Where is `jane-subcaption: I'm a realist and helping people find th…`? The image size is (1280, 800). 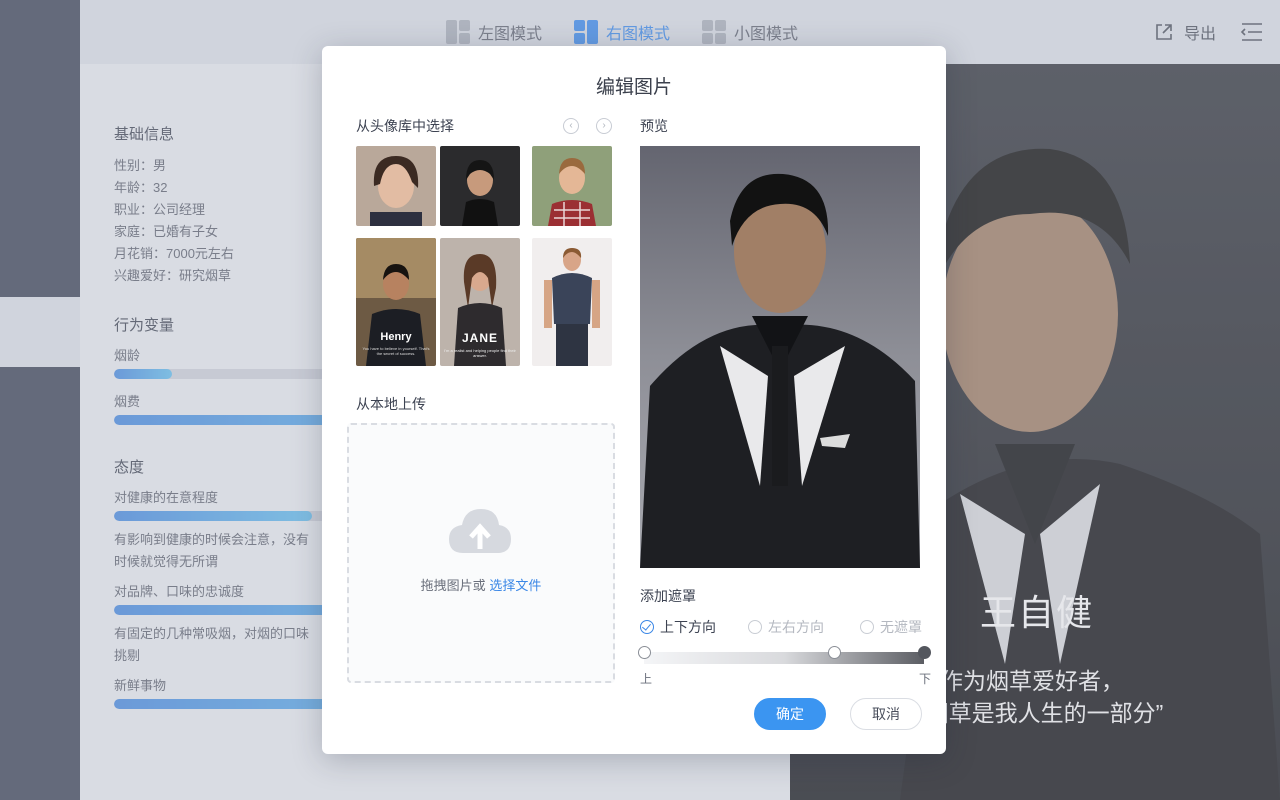 jane-subcaption: I'm a realist and helping people find th… is located at coordinates (480, 353).